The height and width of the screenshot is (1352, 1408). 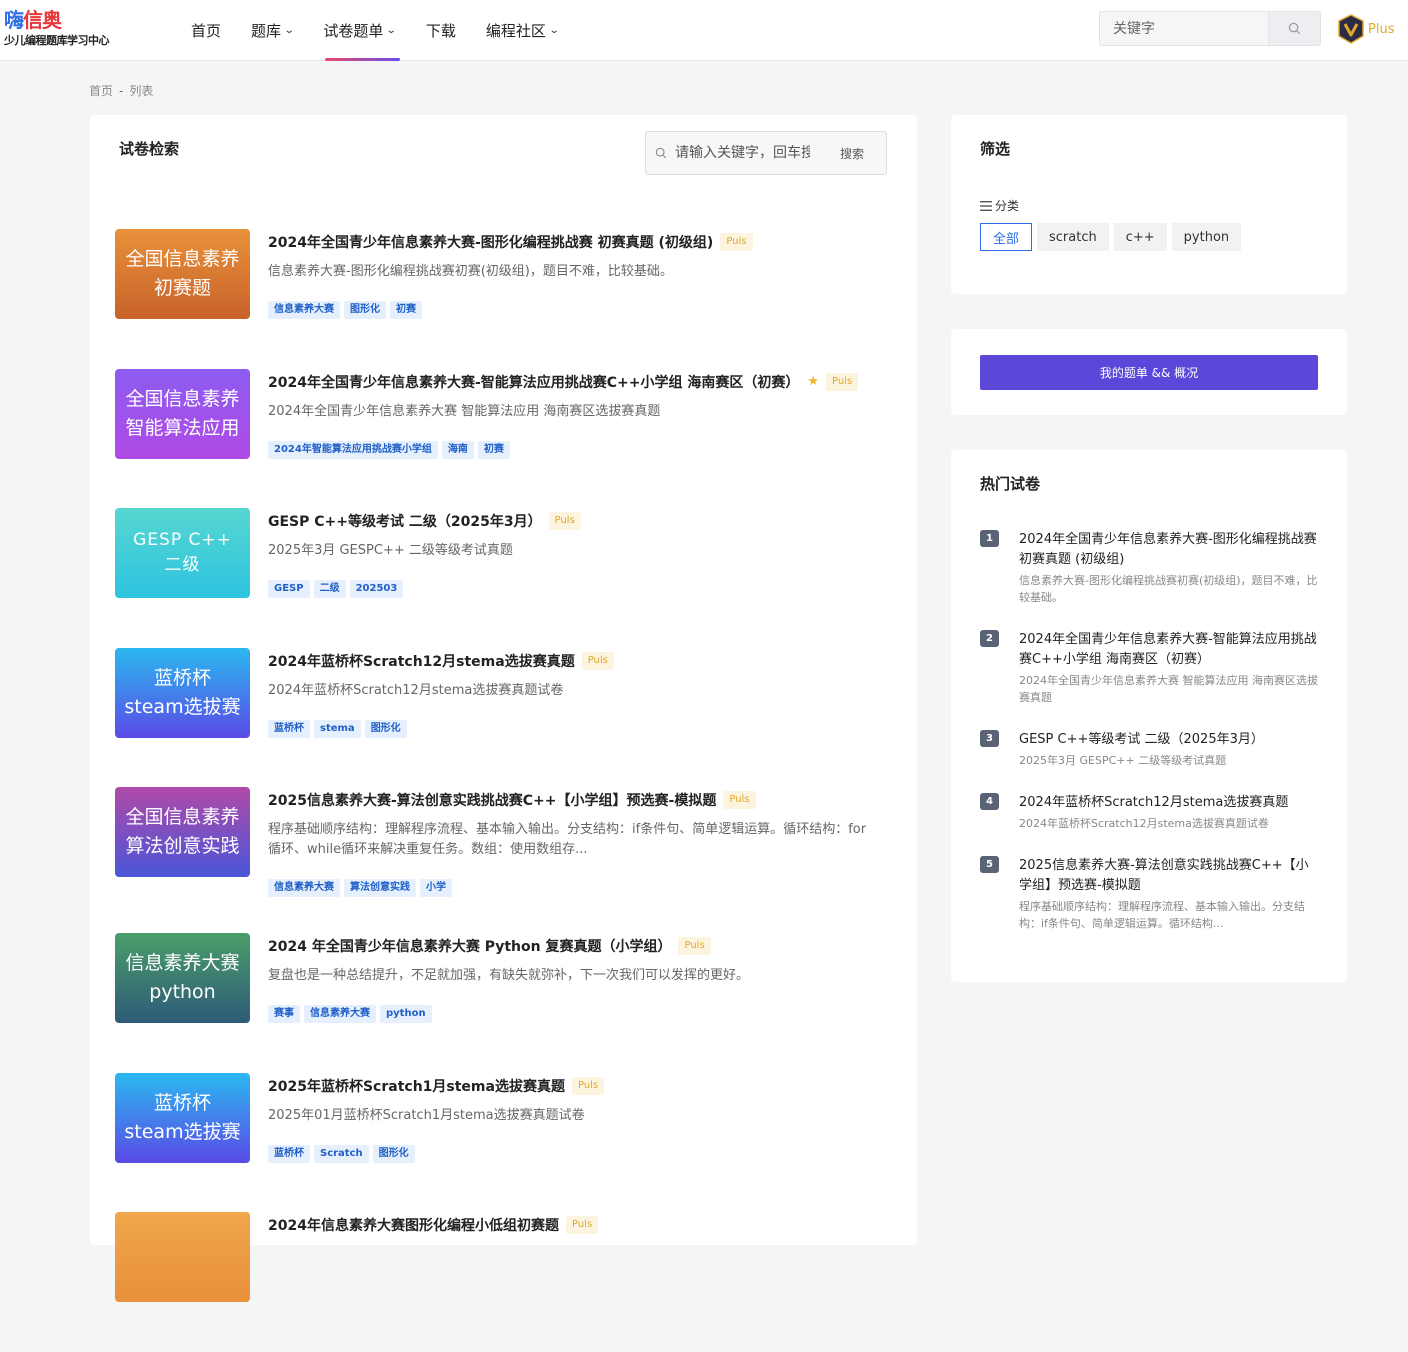 I want to click on exam-tags: GESP 二级 202503, so click(x=337, y=589).